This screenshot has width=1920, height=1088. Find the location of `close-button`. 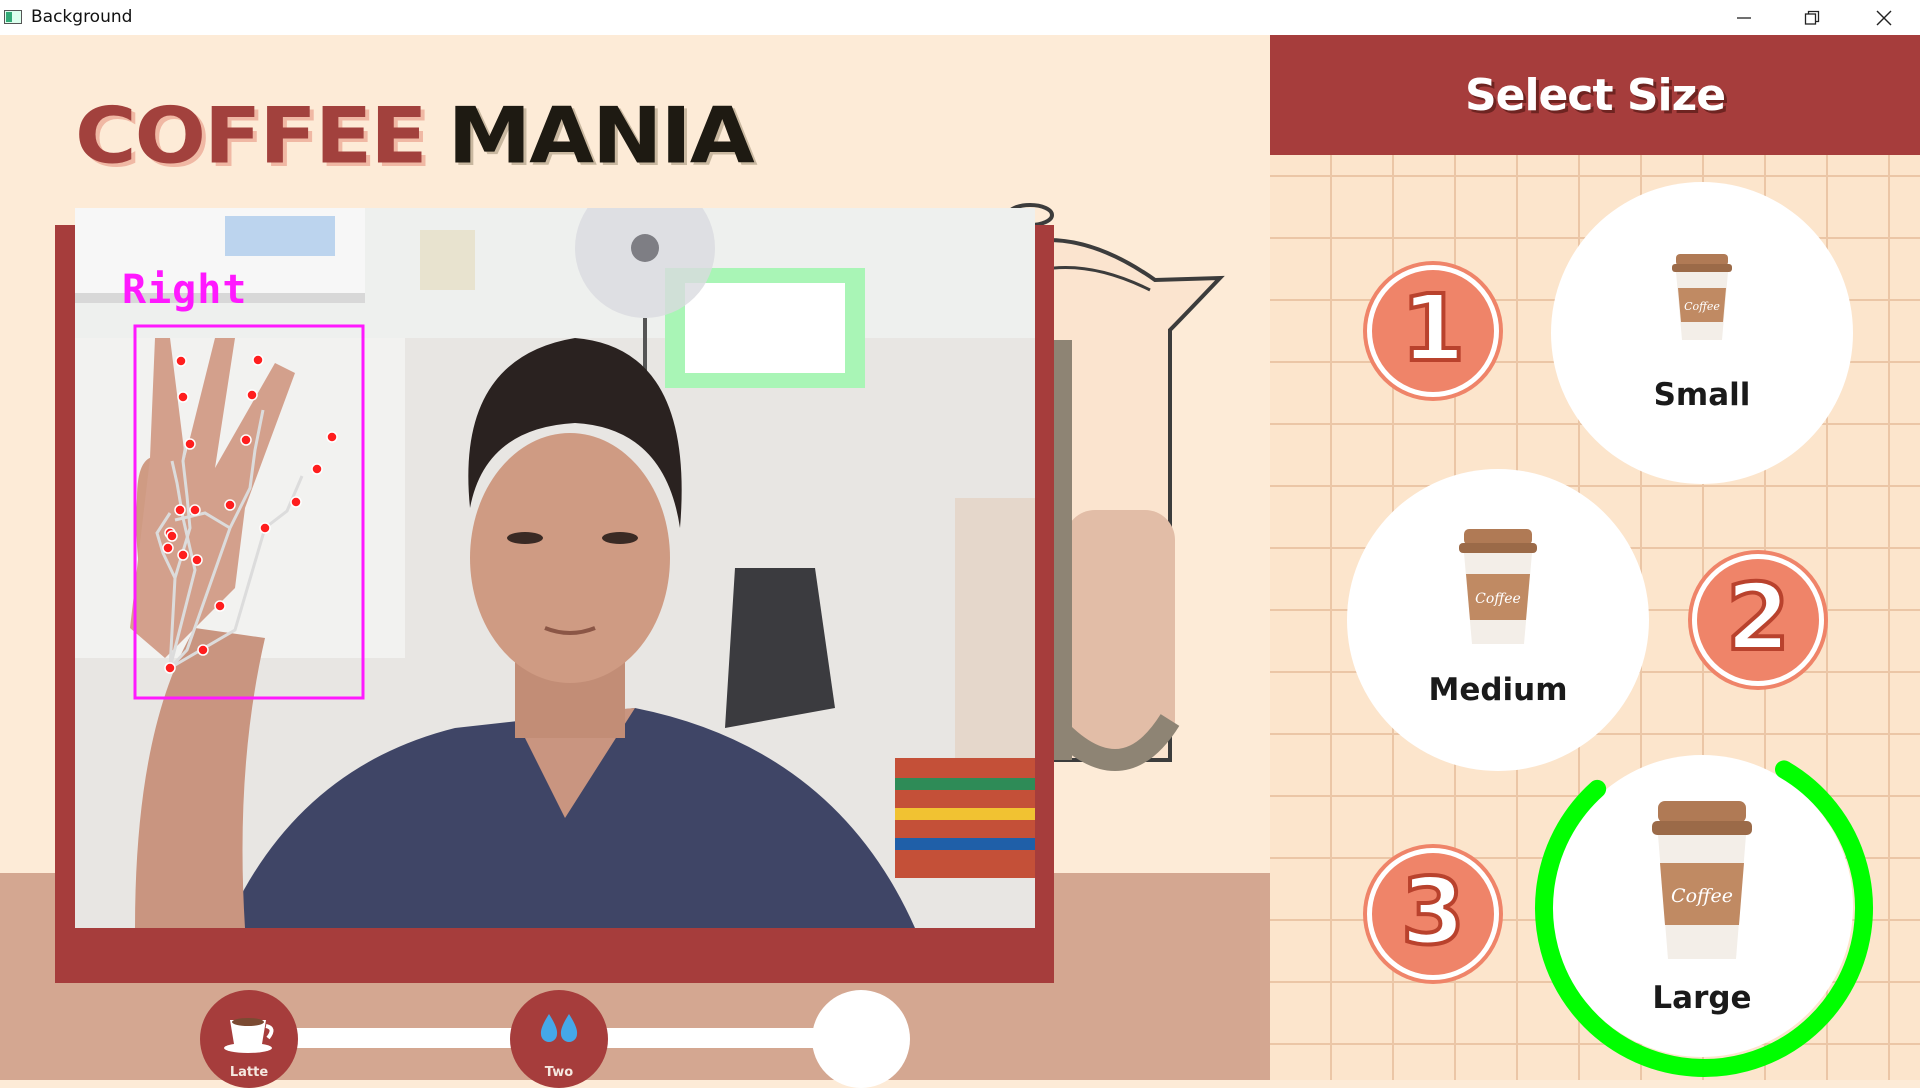

close-button is located at coordinates (1884, 17).